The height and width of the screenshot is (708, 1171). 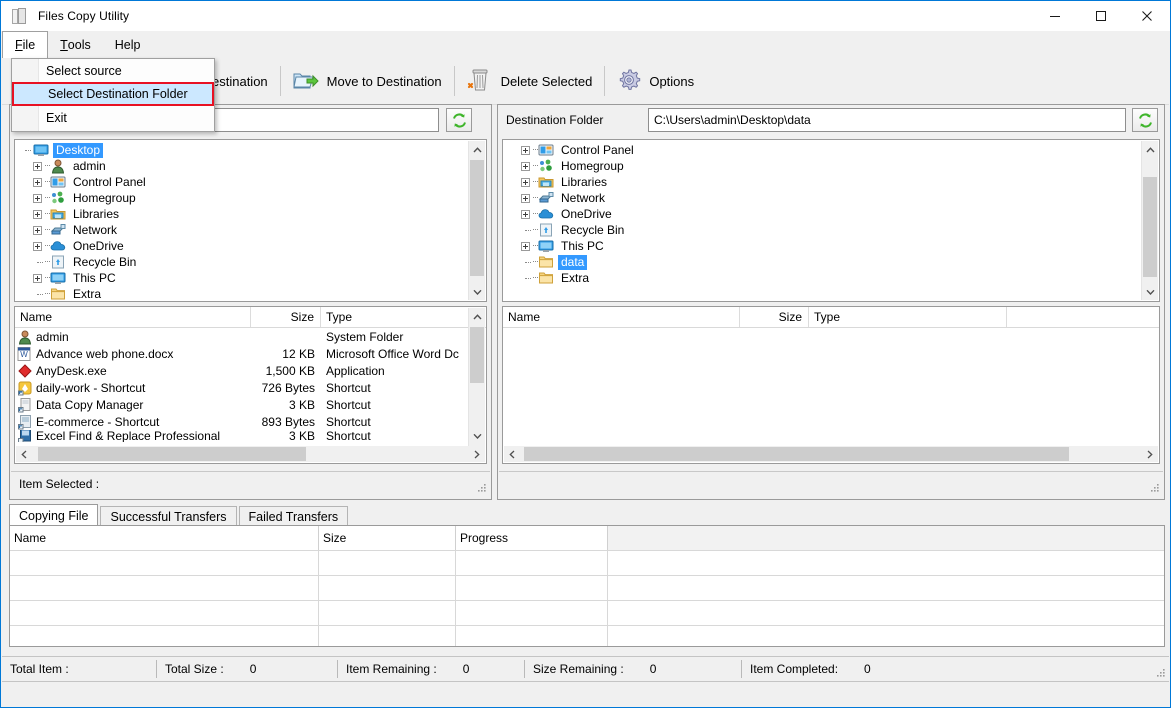 I want to click on grid-column-name: Name, so click(x=164, y=538).